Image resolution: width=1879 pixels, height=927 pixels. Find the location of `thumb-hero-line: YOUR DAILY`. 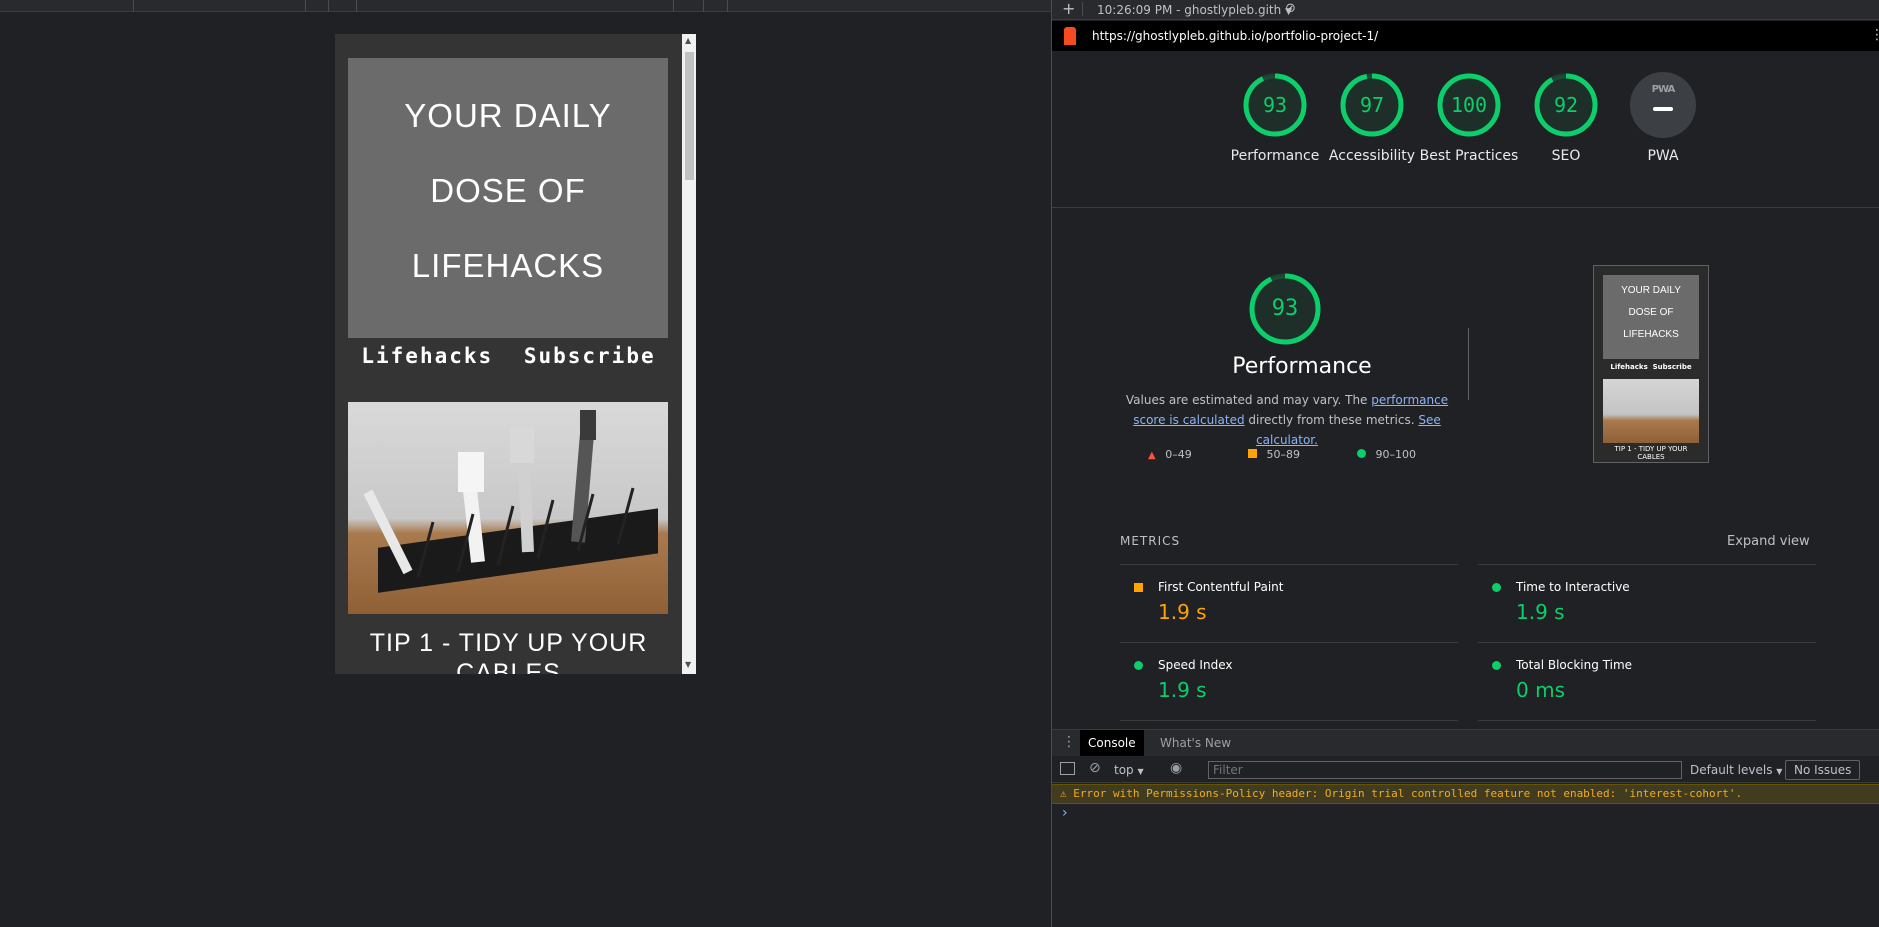

thumb-hero-line: YOUR DAILY is located at coordinates (1651, 290).